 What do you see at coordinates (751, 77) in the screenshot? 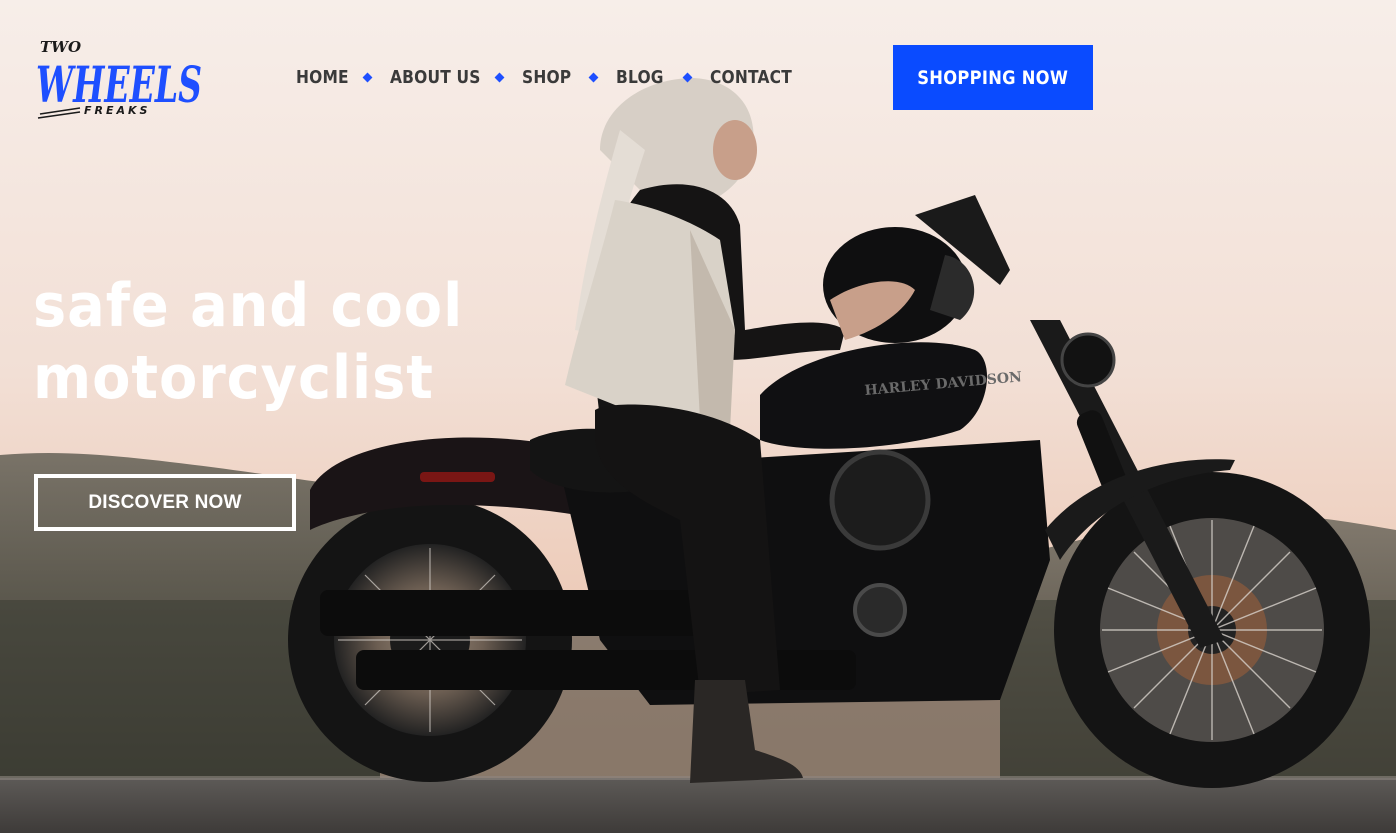
I see `nav-contact-link: CONTACT` at bounding box center [751, 77].